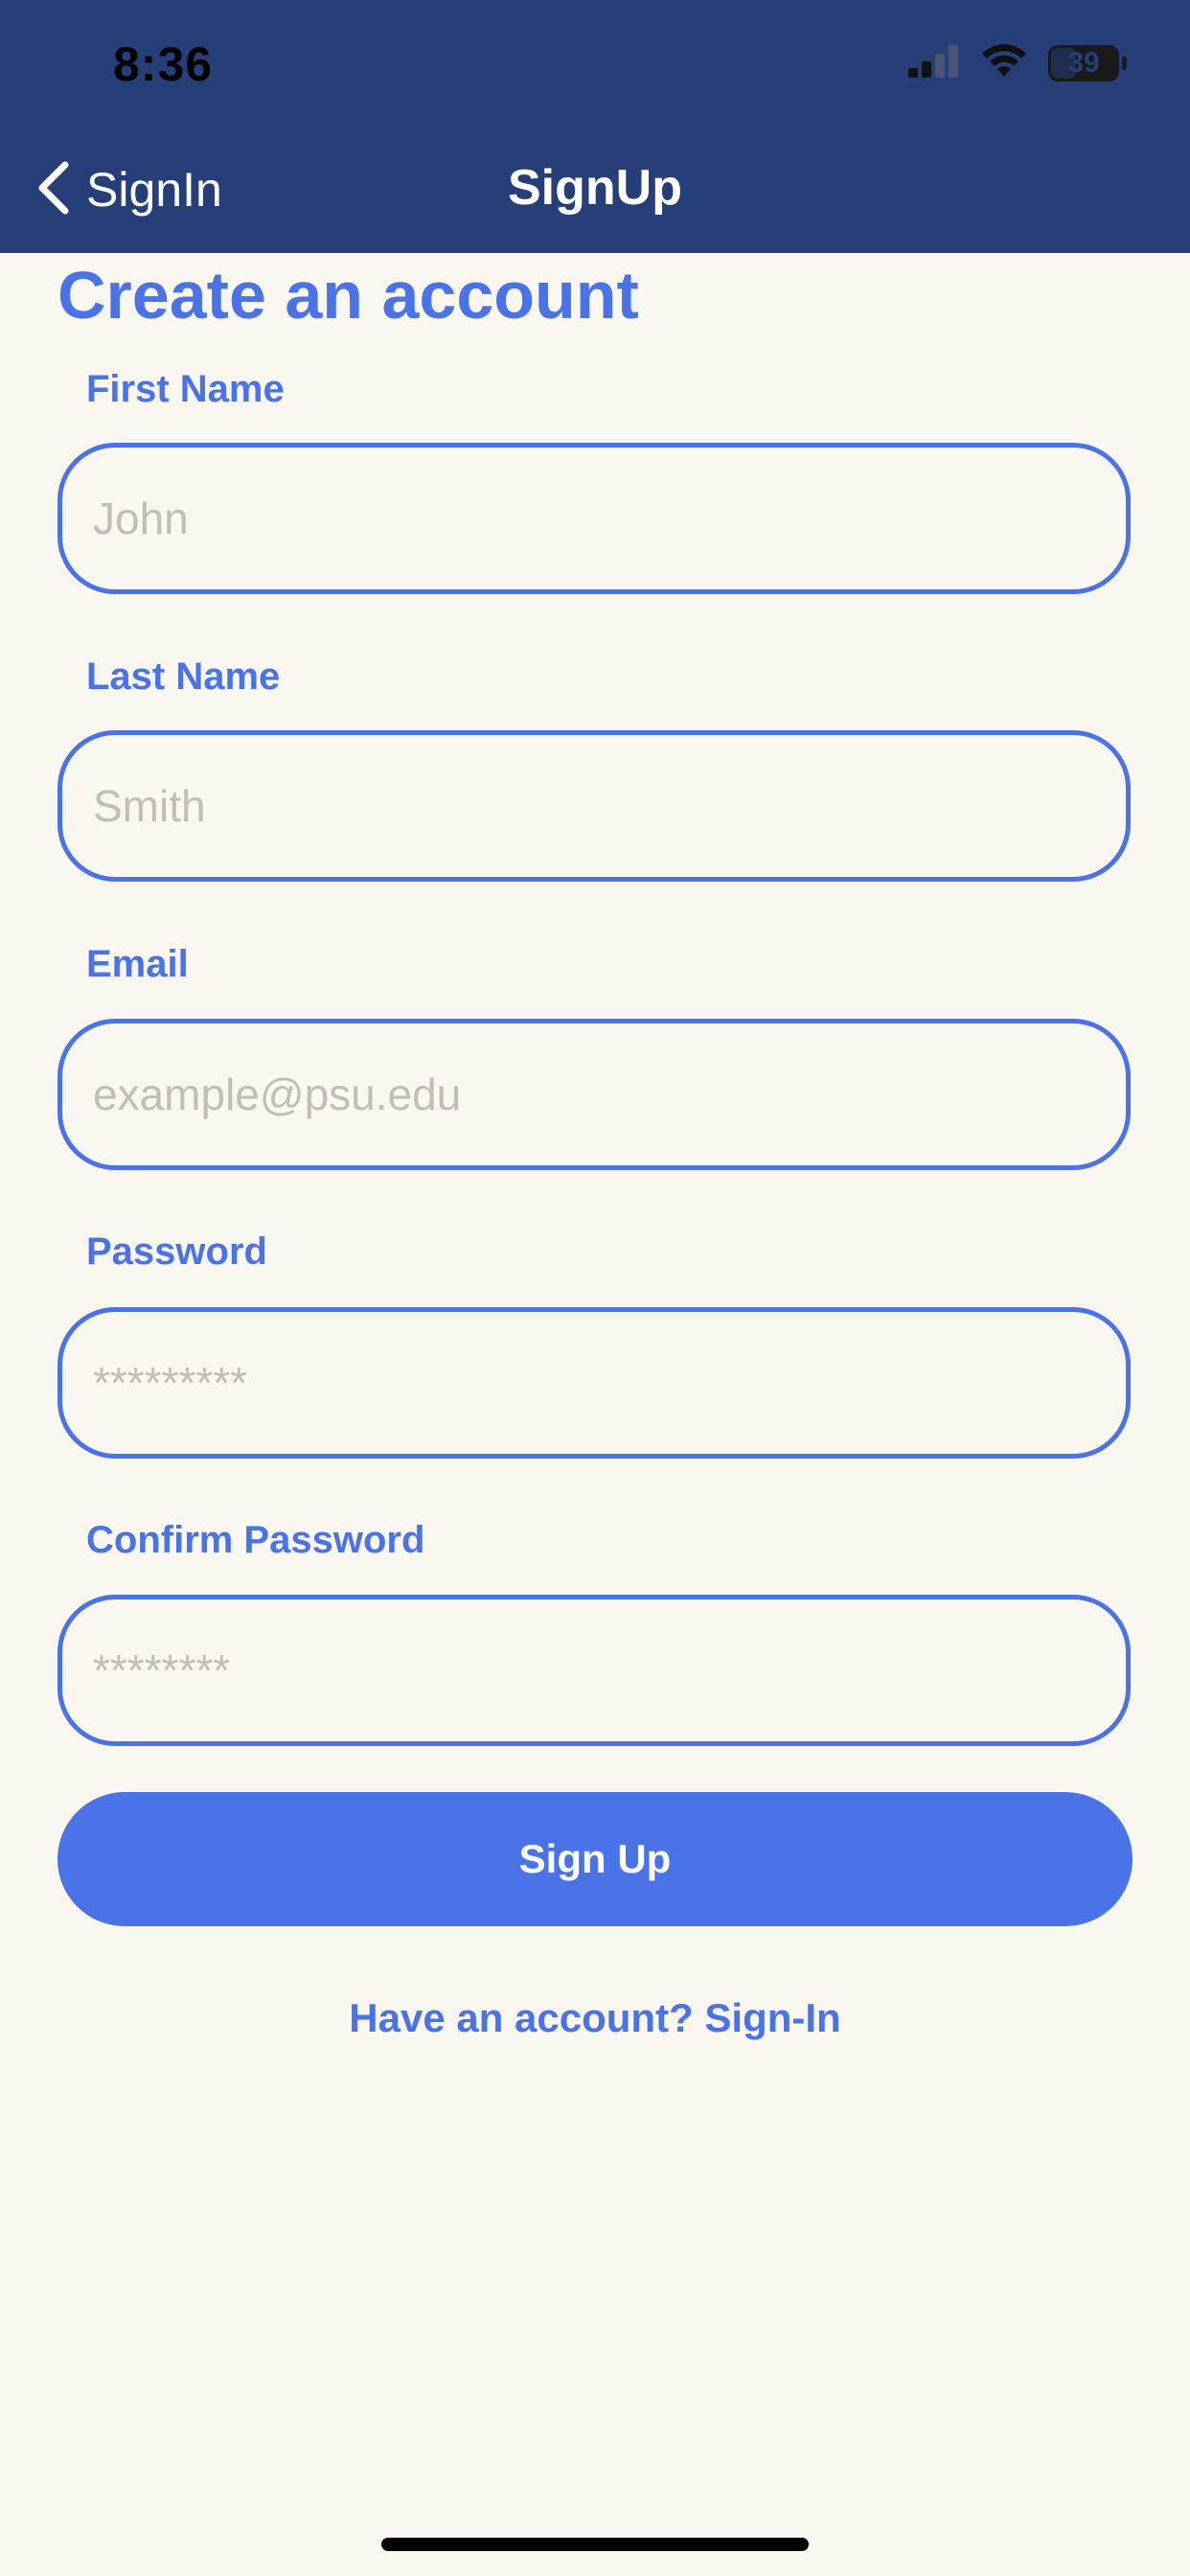 The height and width of the screenshot is (2576, 1190). Describe the element at coordinates (177, 1251) in the screenshot. I see `password-label: Password` at that location.